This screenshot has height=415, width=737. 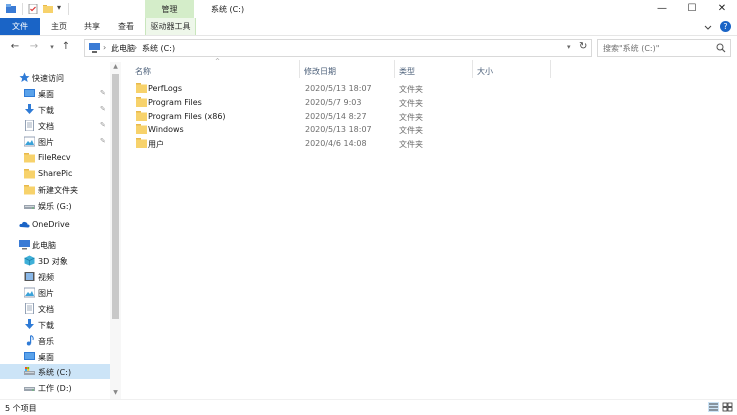 What do you see at coordinates (59, 7) in the screenshot?
I see `qa-customize-icon: ▾` at bounding box center [59, 7].